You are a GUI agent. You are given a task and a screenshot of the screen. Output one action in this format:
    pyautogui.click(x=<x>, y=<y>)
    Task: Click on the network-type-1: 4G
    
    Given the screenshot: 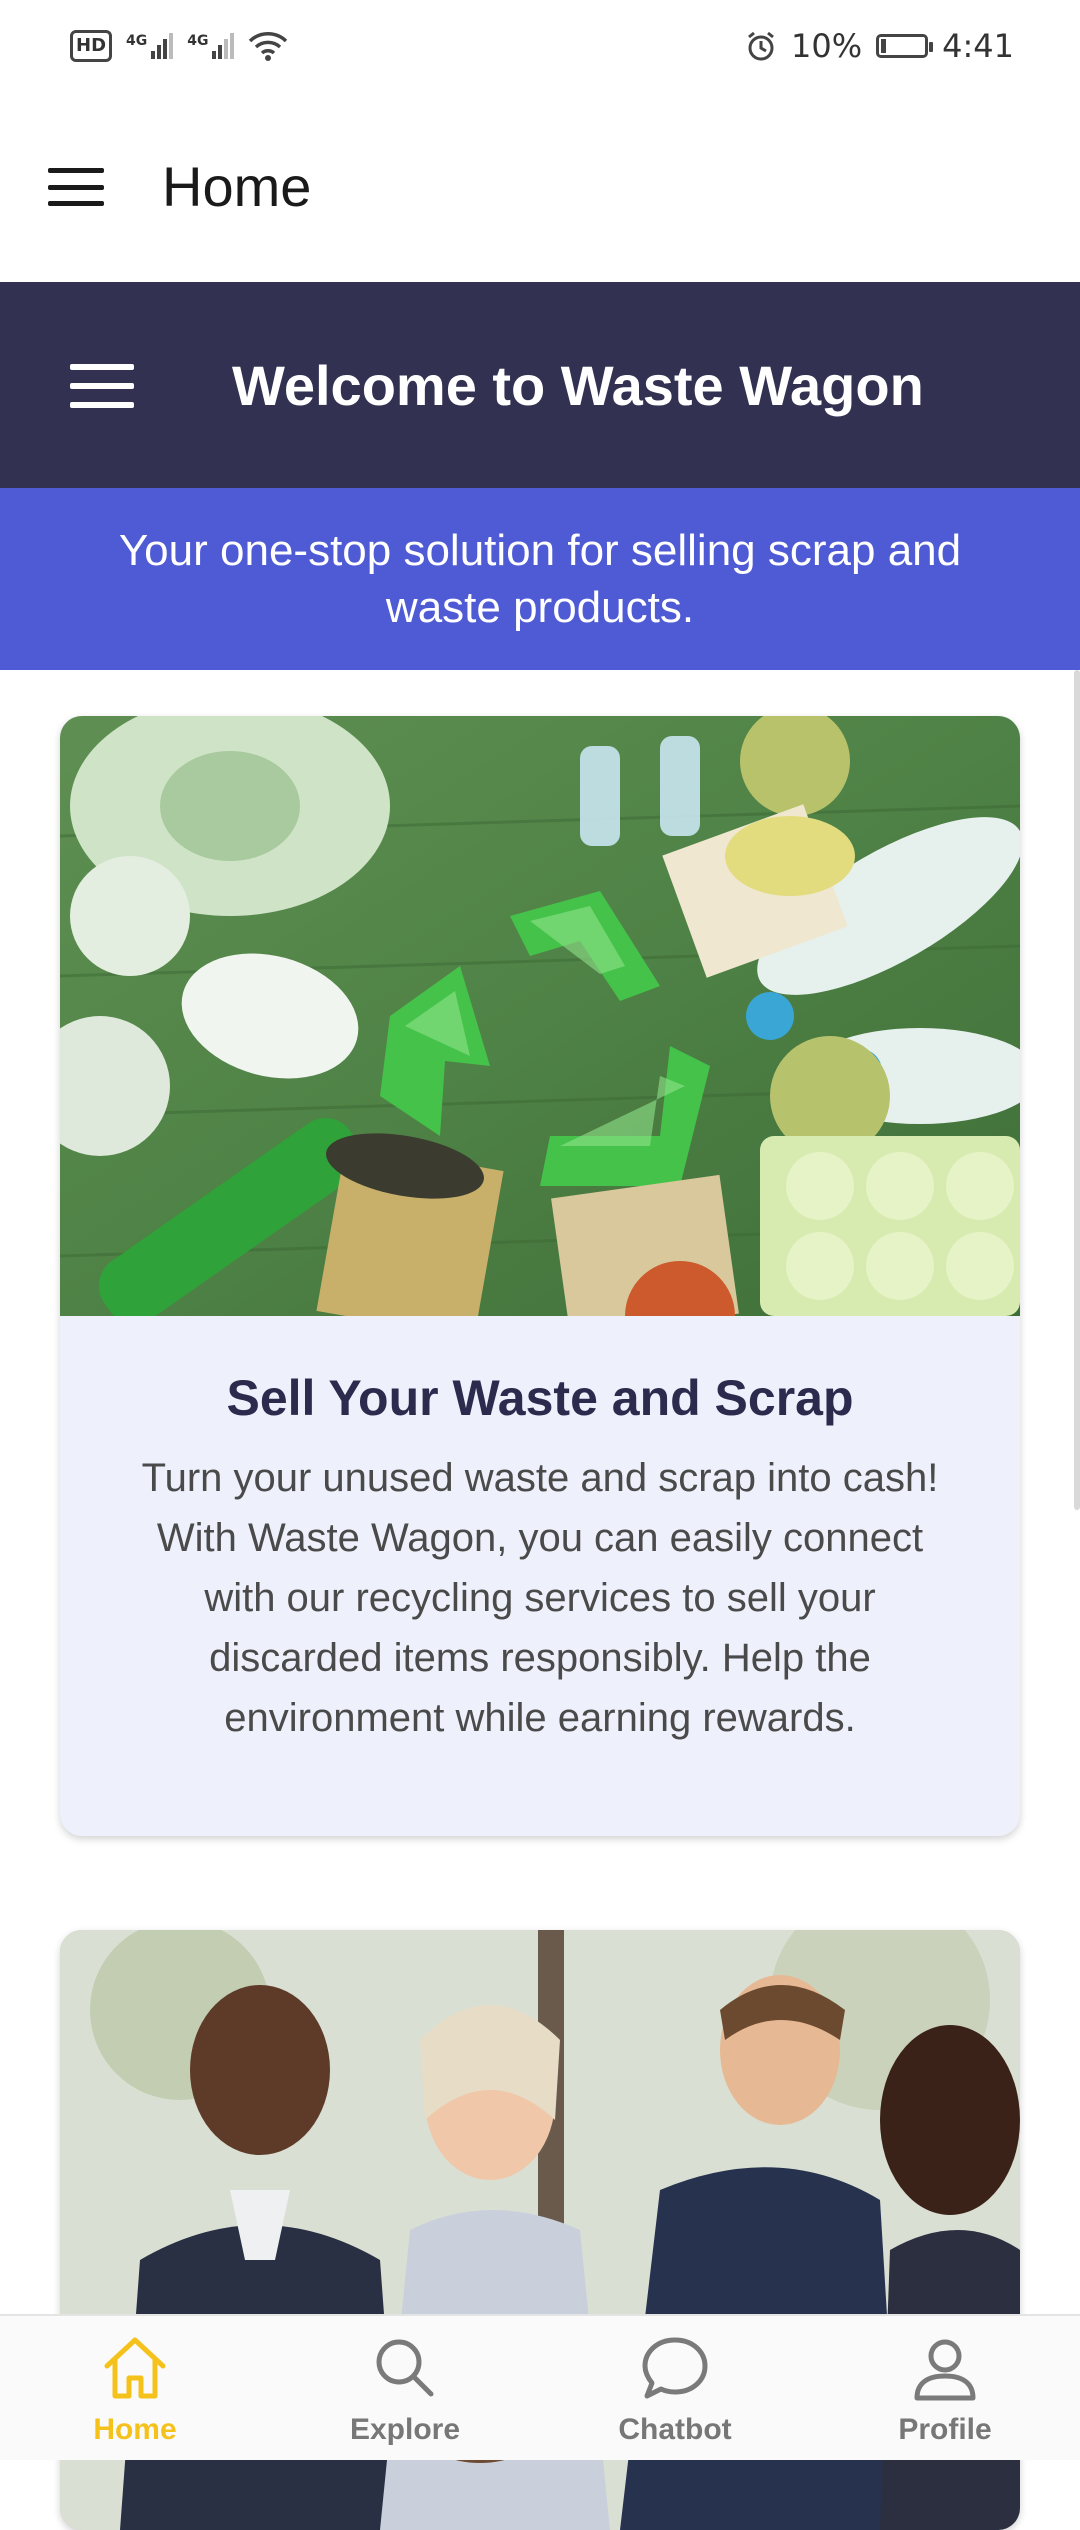 What is the action you would take?
    pyautogui.click(x=137, y=41)
    